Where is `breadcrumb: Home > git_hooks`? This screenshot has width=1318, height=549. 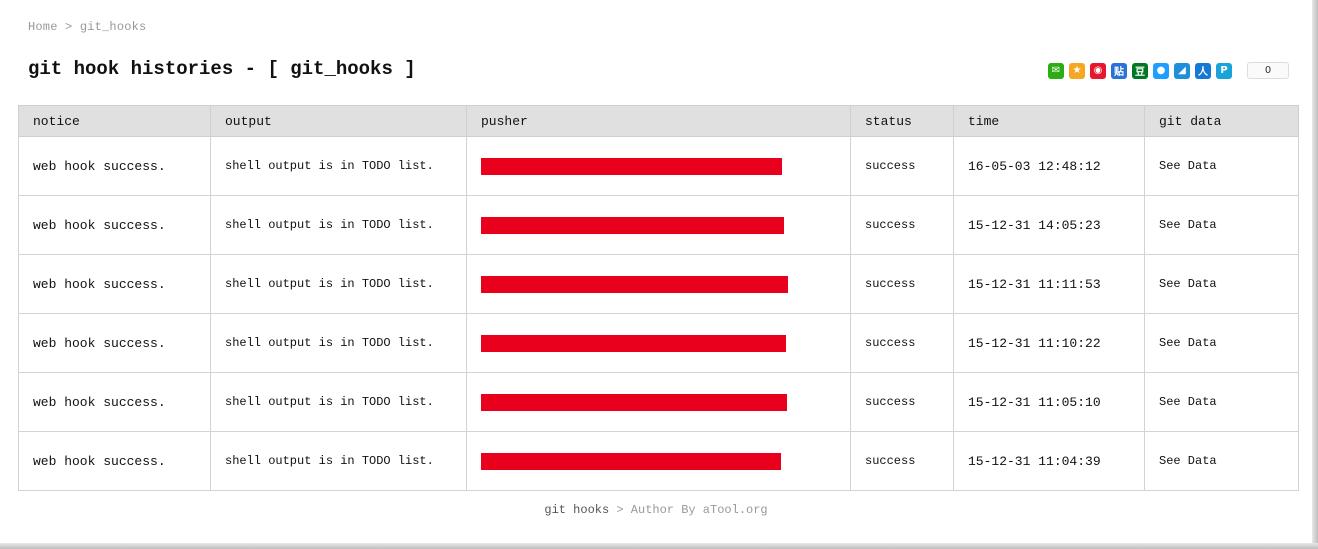
breadcrumb: Home > git_hooks is located at coordinates (87, 27).